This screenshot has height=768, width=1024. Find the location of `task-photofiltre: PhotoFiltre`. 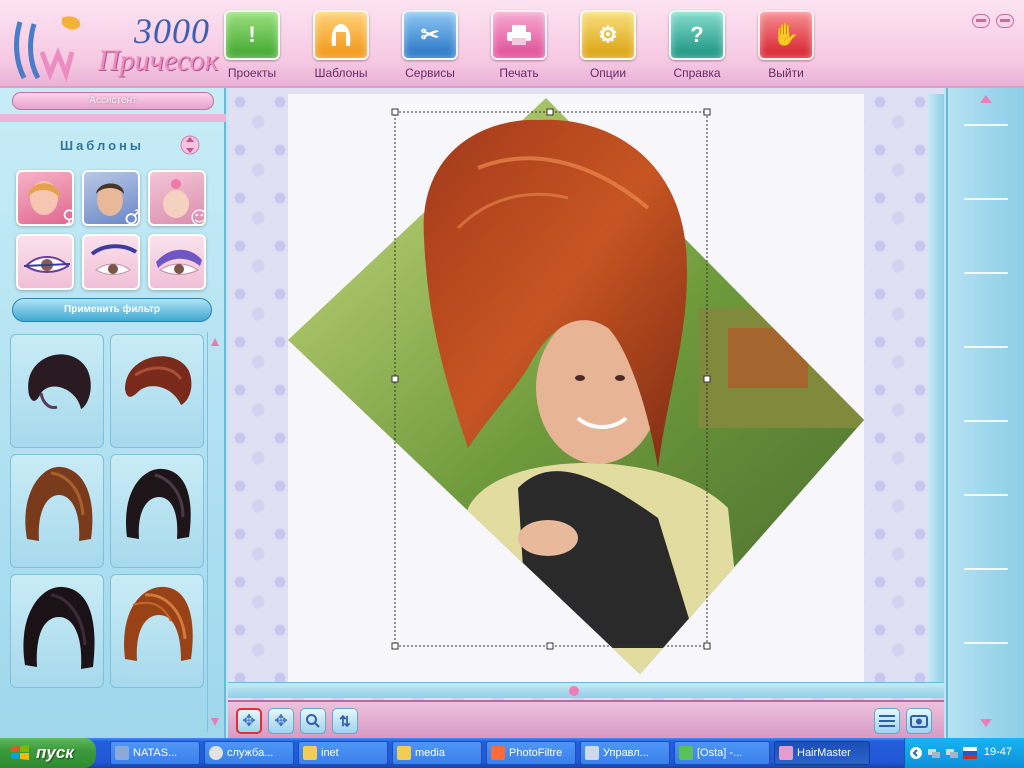

task-photofiltre: PhotoFiltre is located at coordinates (531, 753).